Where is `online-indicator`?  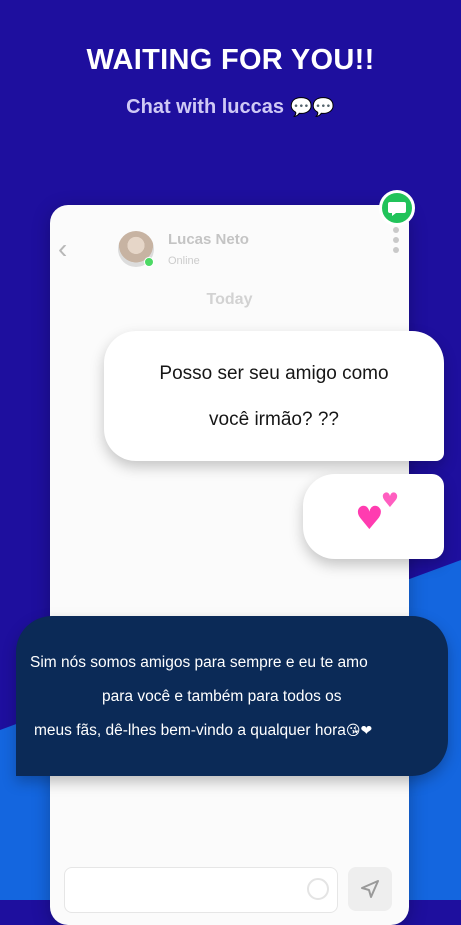 online-indicator is located at coordinates (149, 262).